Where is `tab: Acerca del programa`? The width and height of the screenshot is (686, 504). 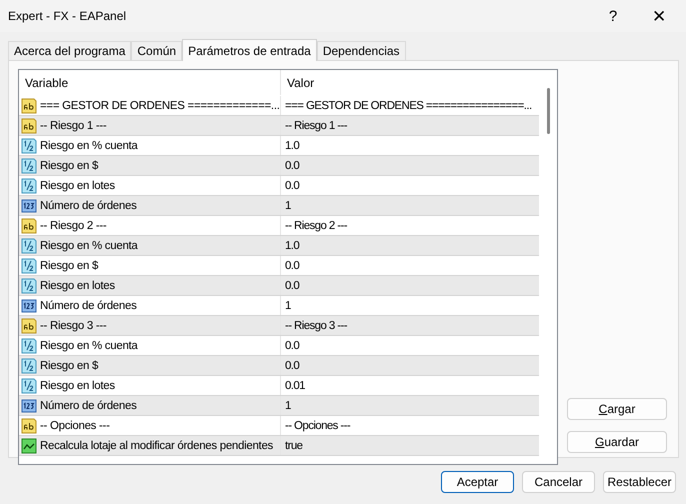 tab: Acerca del programa is located at coordinates (70, 50).